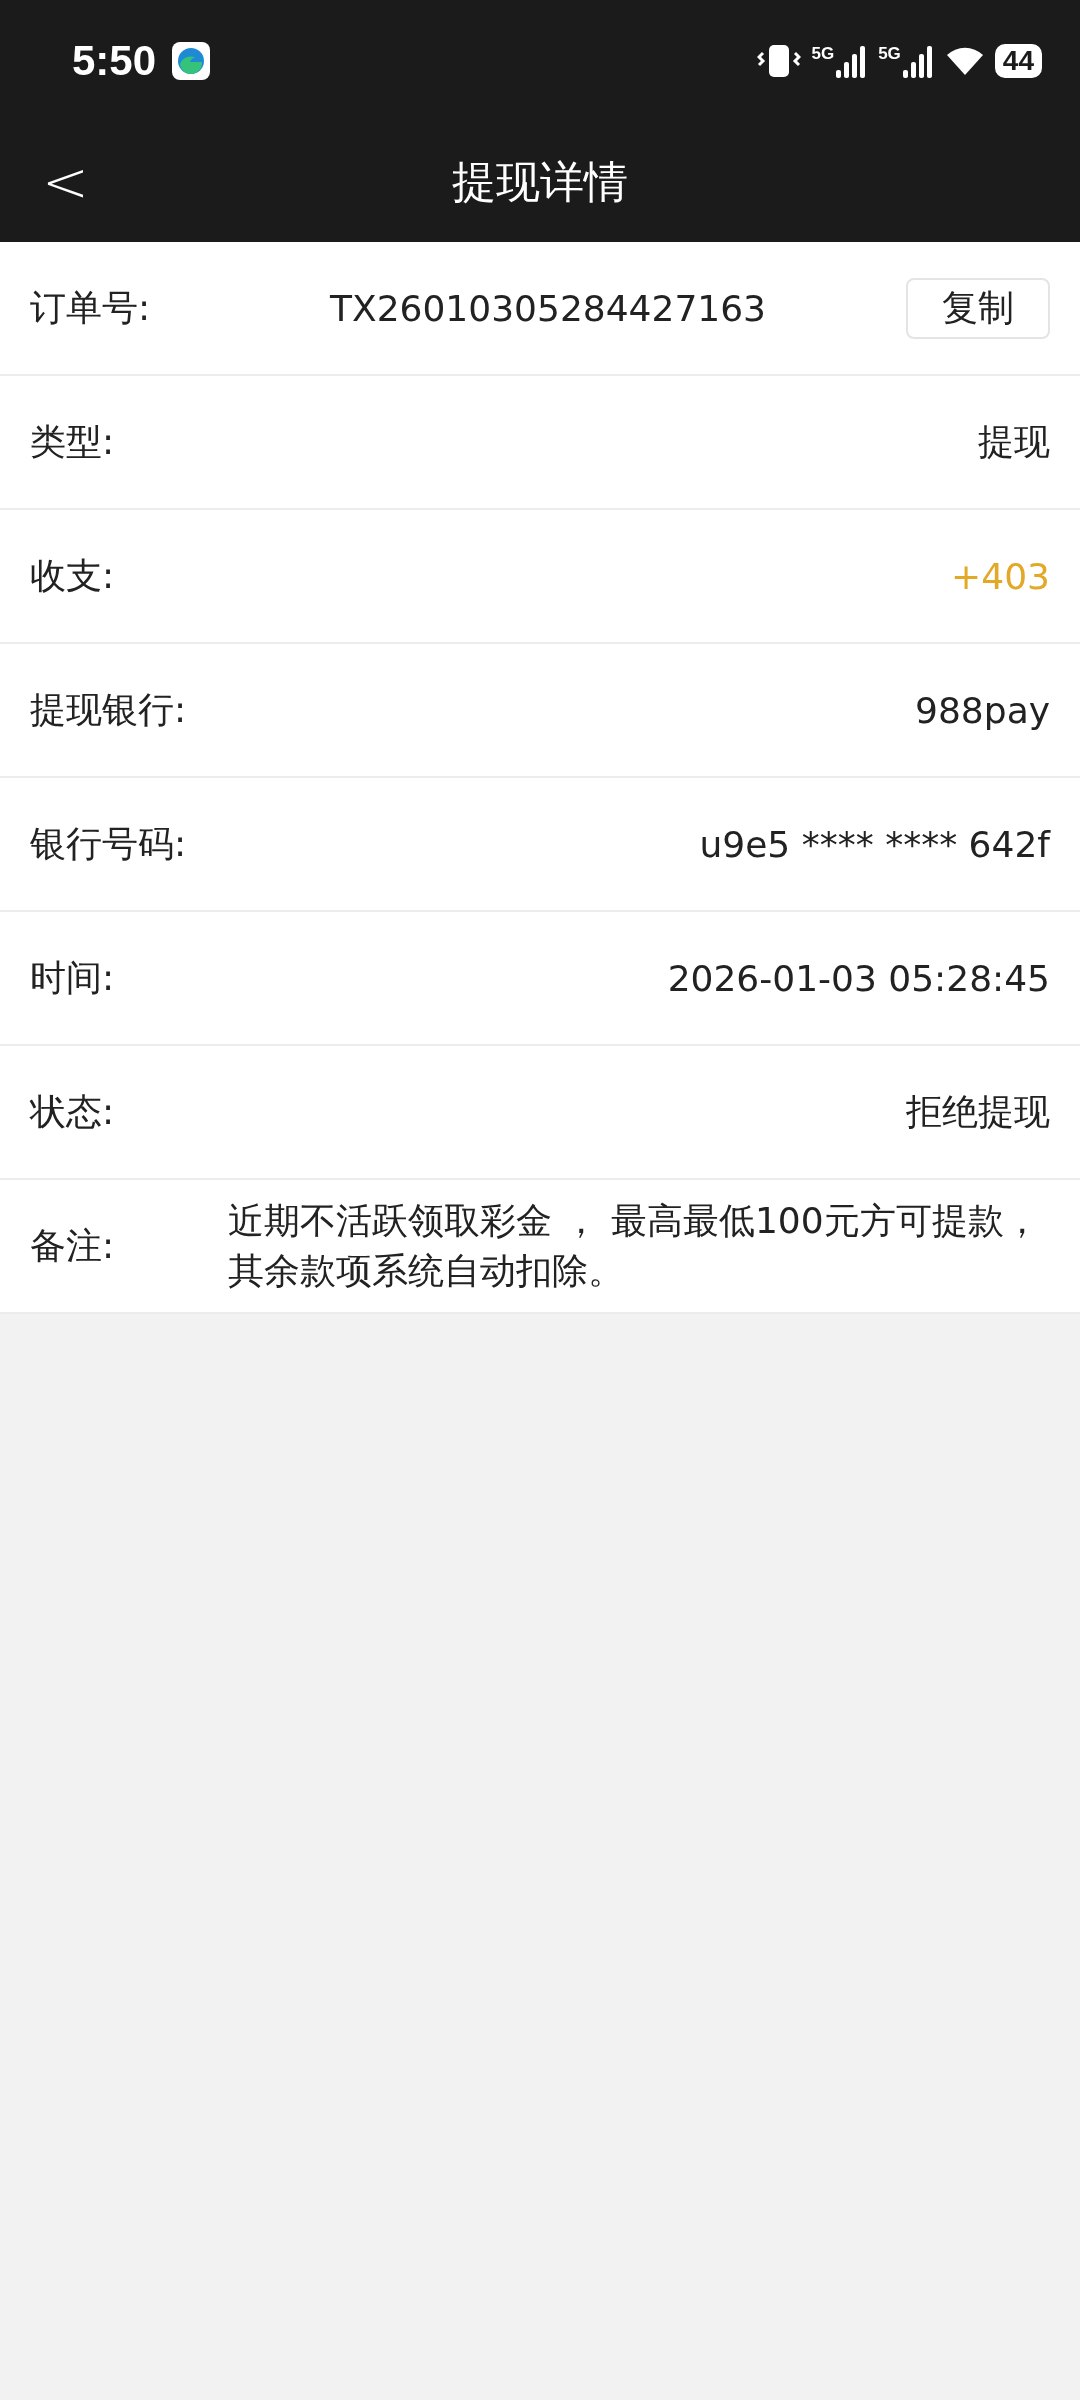 This screenshot has width=1080, height=2400. Describe the element at coordinates (73, 1111) in the screenshot. I see `field-label: 状态:` at that location.